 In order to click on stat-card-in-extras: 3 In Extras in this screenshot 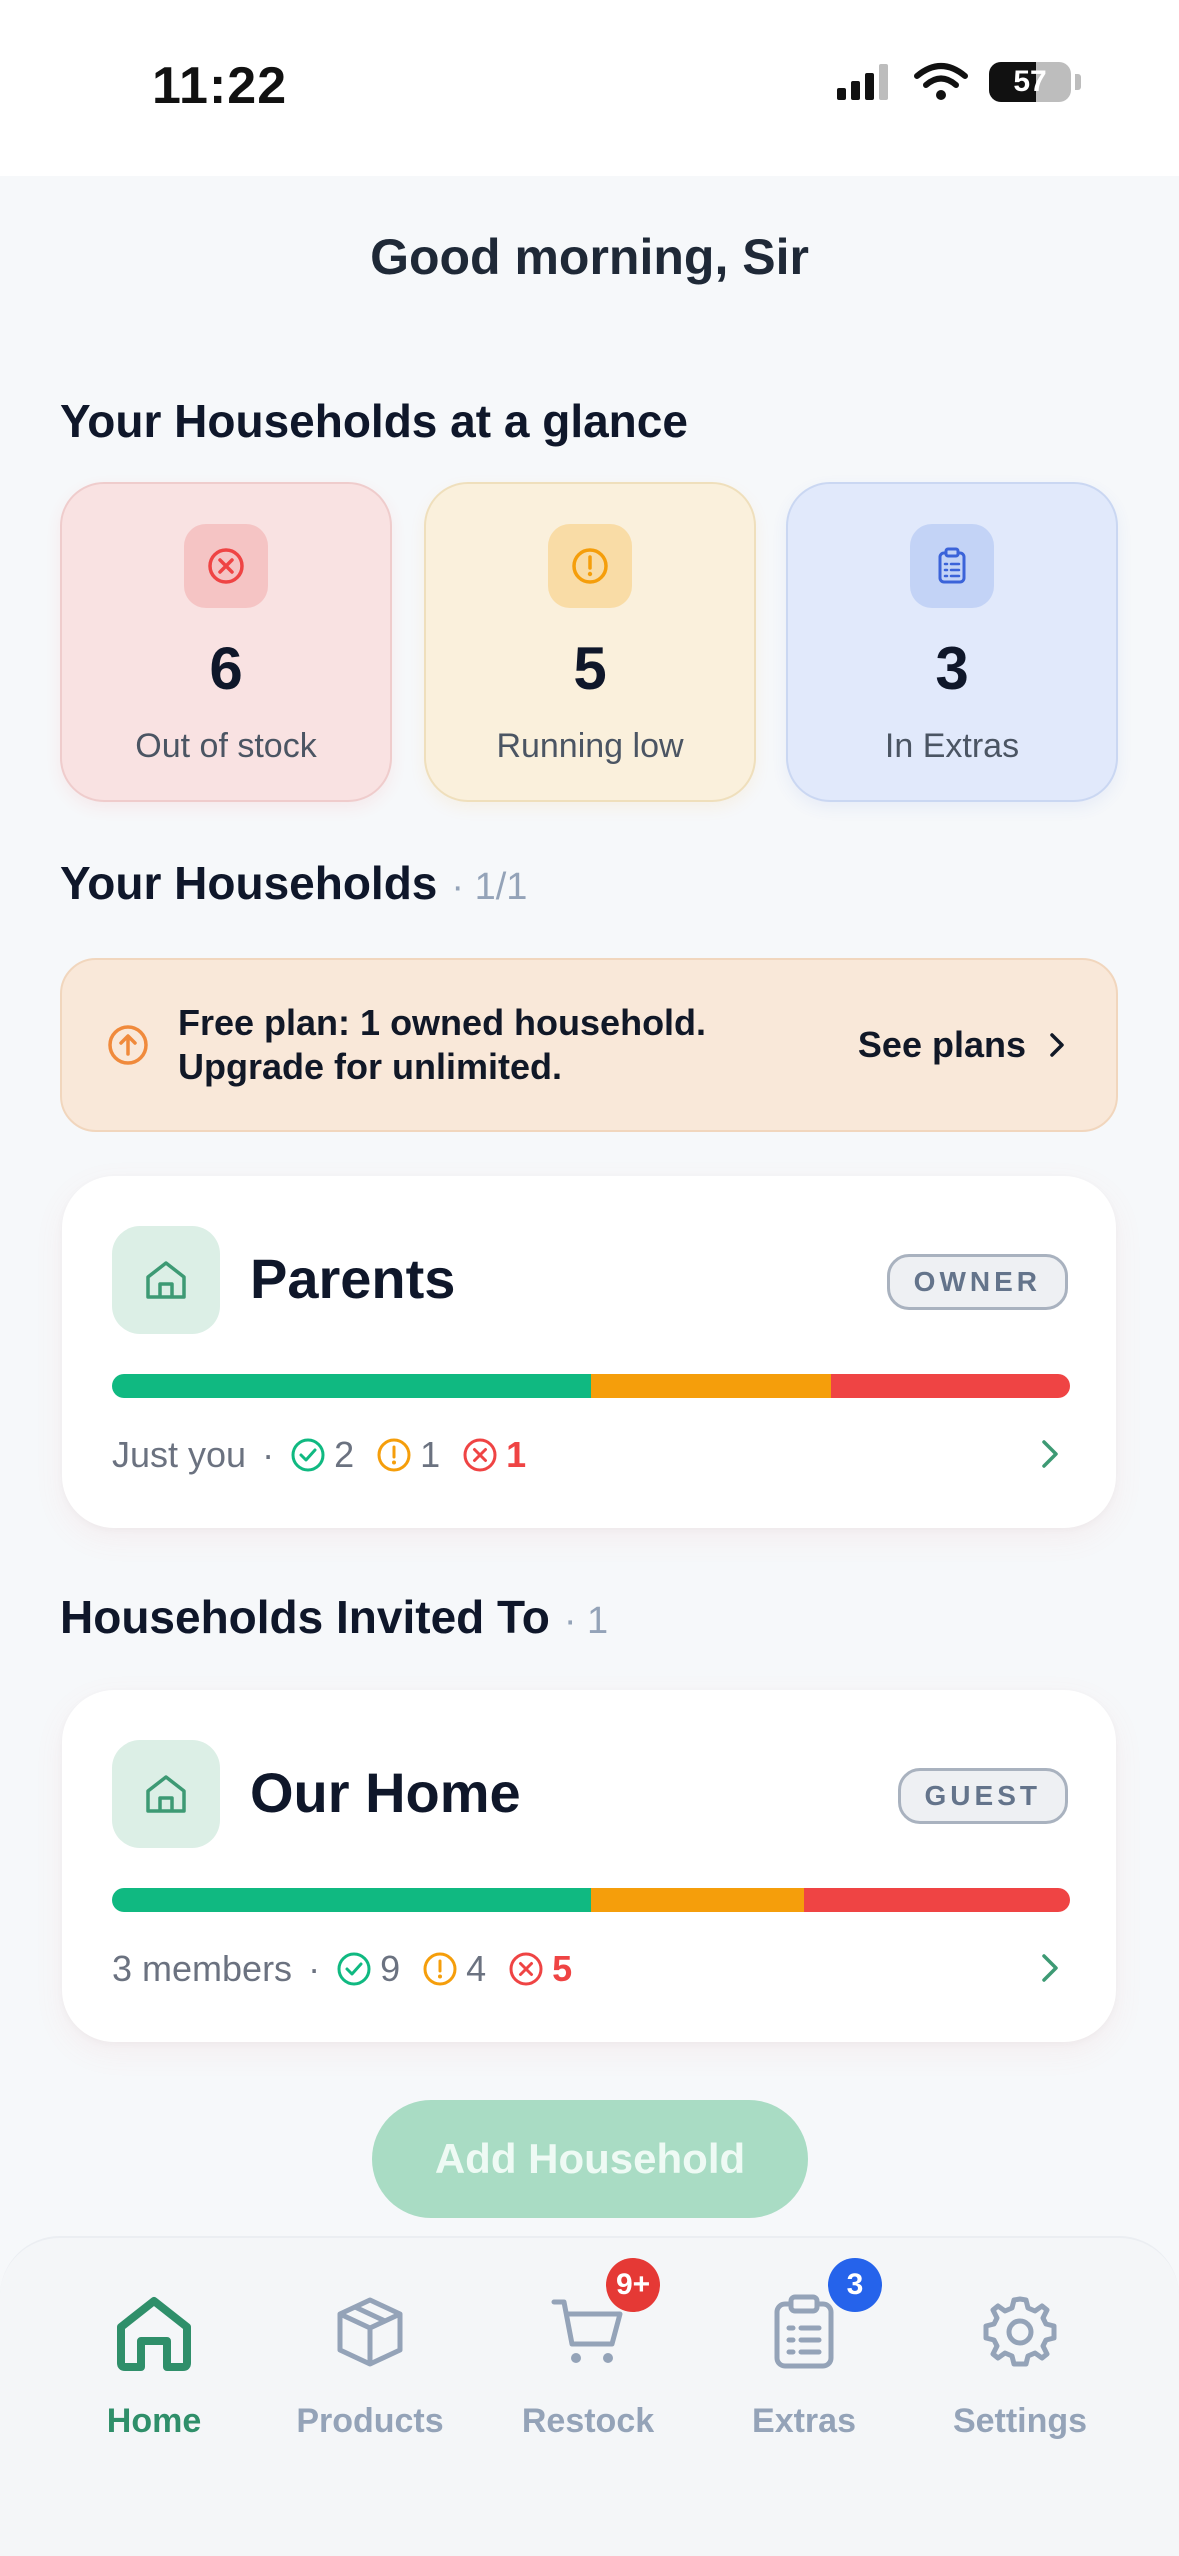, I will do `click(952, 642)`.